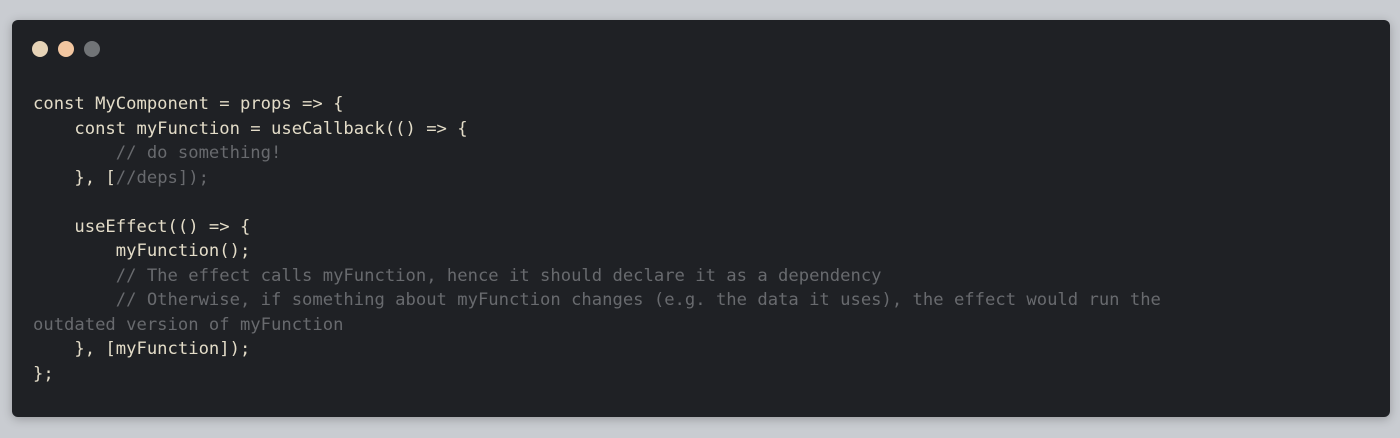 This screenshot has height=438, width=1400. I want to click on code-text: const myFunction = useCallback(() => {, so click(250, 128).